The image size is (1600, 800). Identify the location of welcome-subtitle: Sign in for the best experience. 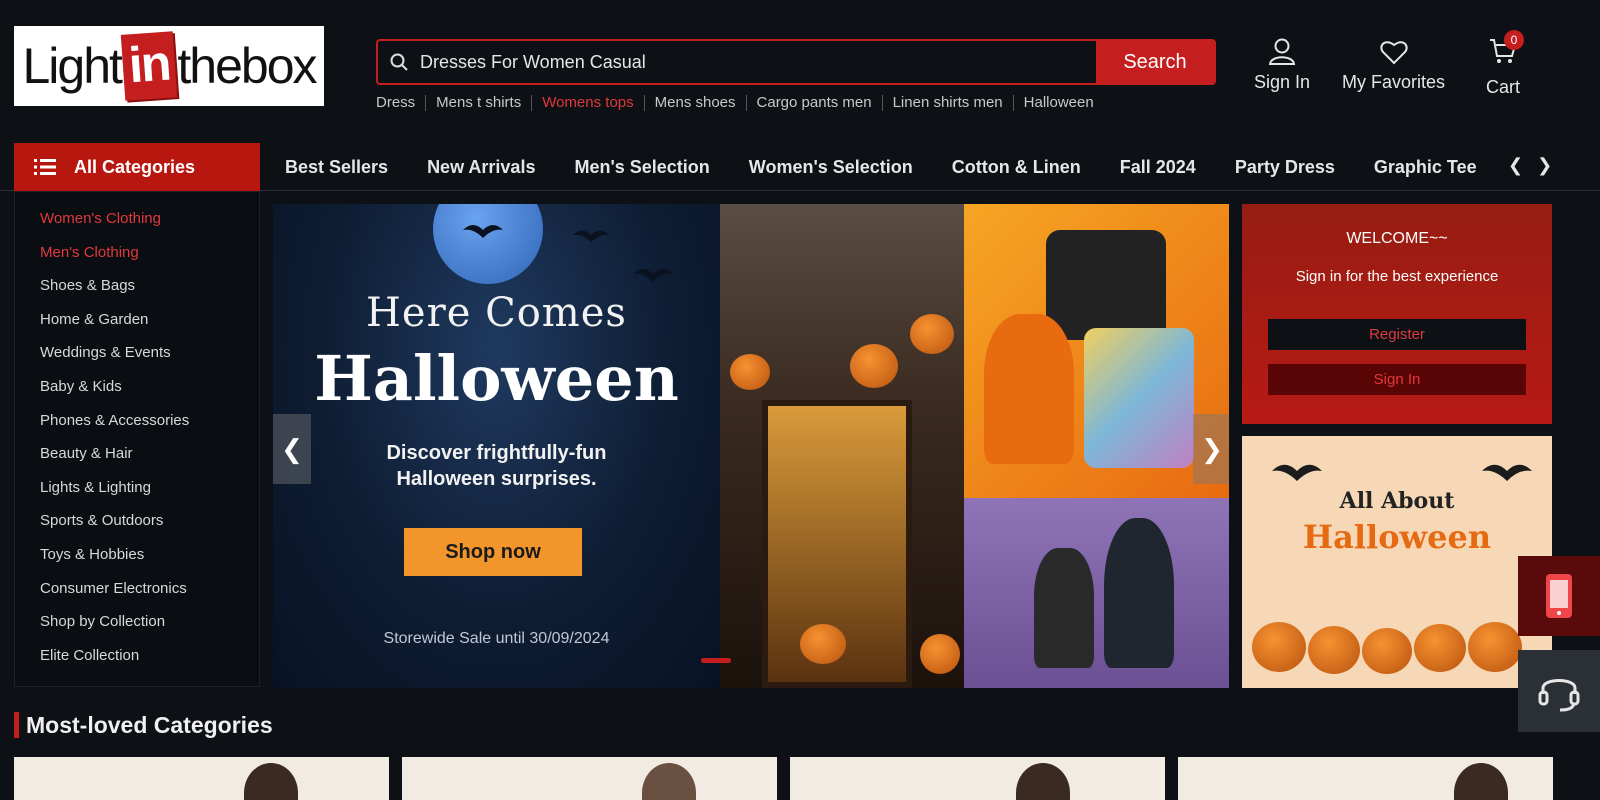
(1397, 276).